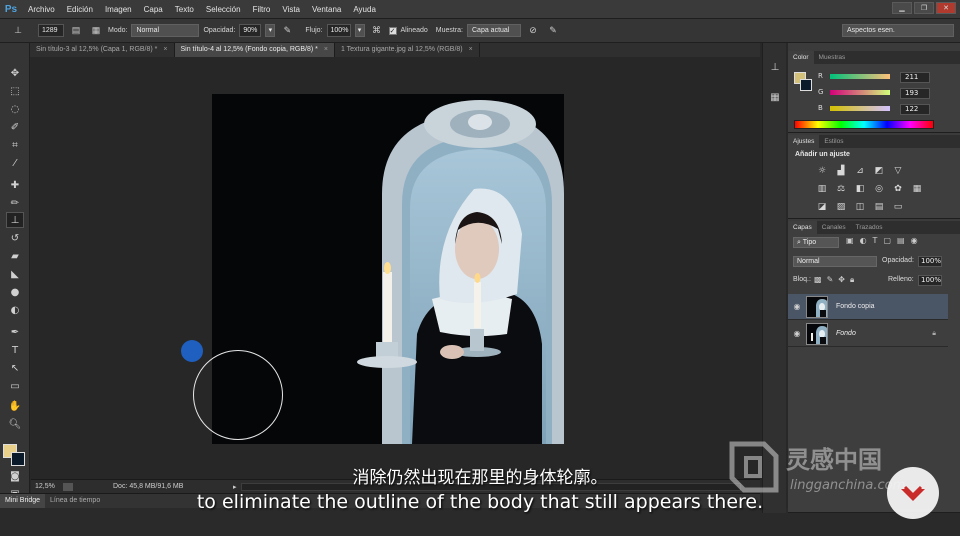 The image size is (960, 536). Describe the element at coordinates (15, 386) in the screenshot. I see `shape-tool-icon: ▭` at that location.